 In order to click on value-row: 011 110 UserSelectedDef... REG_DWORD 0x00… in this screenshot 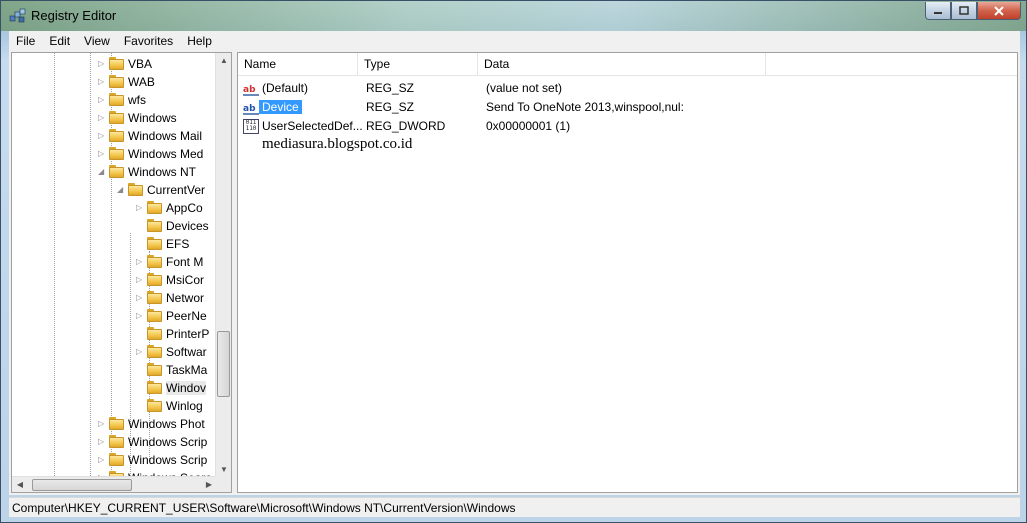, I will do `click(627, 126)`.